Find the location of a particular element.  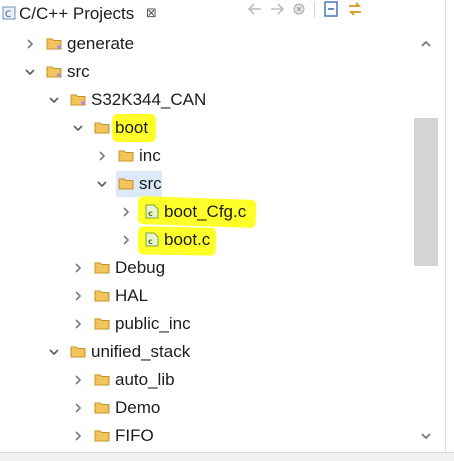

tree-item-label: boot.c is located at coordinates (187, 239).